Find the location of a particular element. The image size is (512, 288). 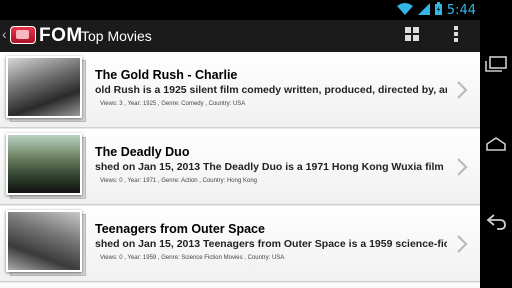

grid-view-button is located at coordinates (412, 36).